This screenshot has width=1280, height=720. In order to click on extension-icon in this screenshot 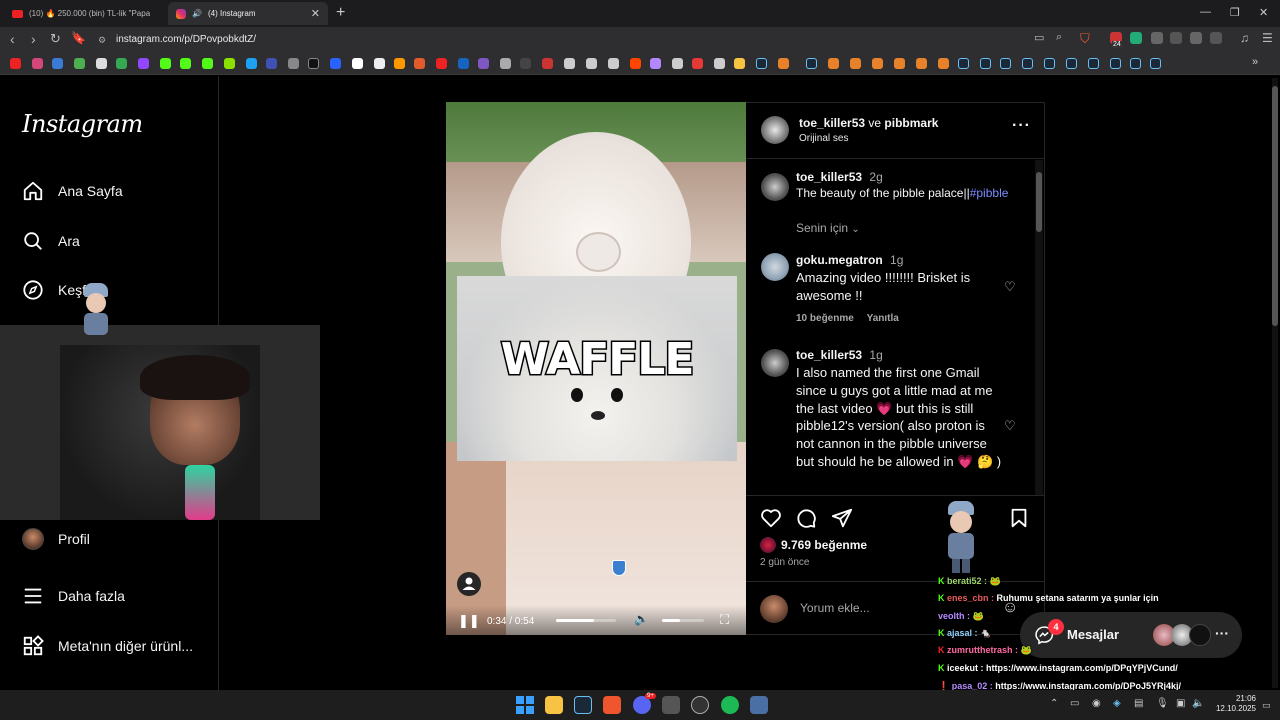, I will do `click(1157, 38)`.